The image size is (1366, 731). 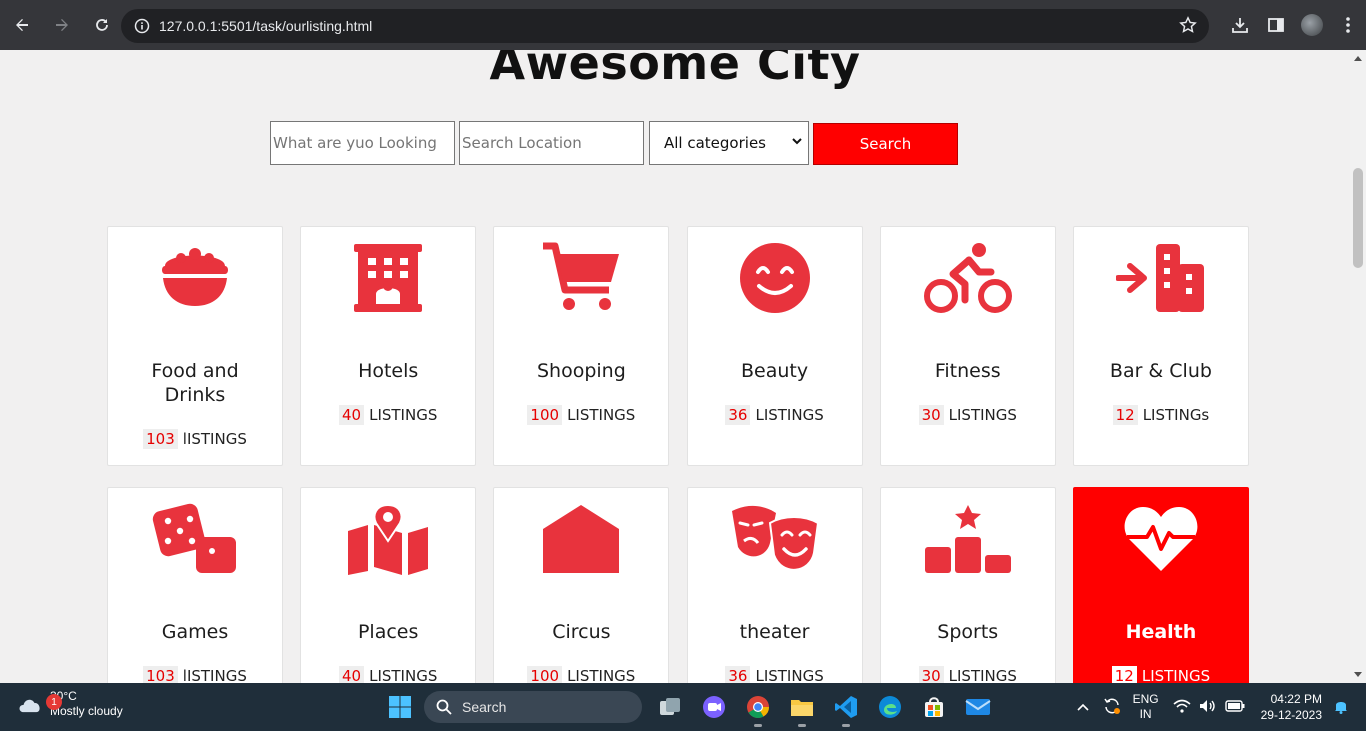 What do you see at coordinates (1160, 585) in the screenshot?
I see `category-card-health: Health 12 LISTINGS` at bounding box center [1160, 585].